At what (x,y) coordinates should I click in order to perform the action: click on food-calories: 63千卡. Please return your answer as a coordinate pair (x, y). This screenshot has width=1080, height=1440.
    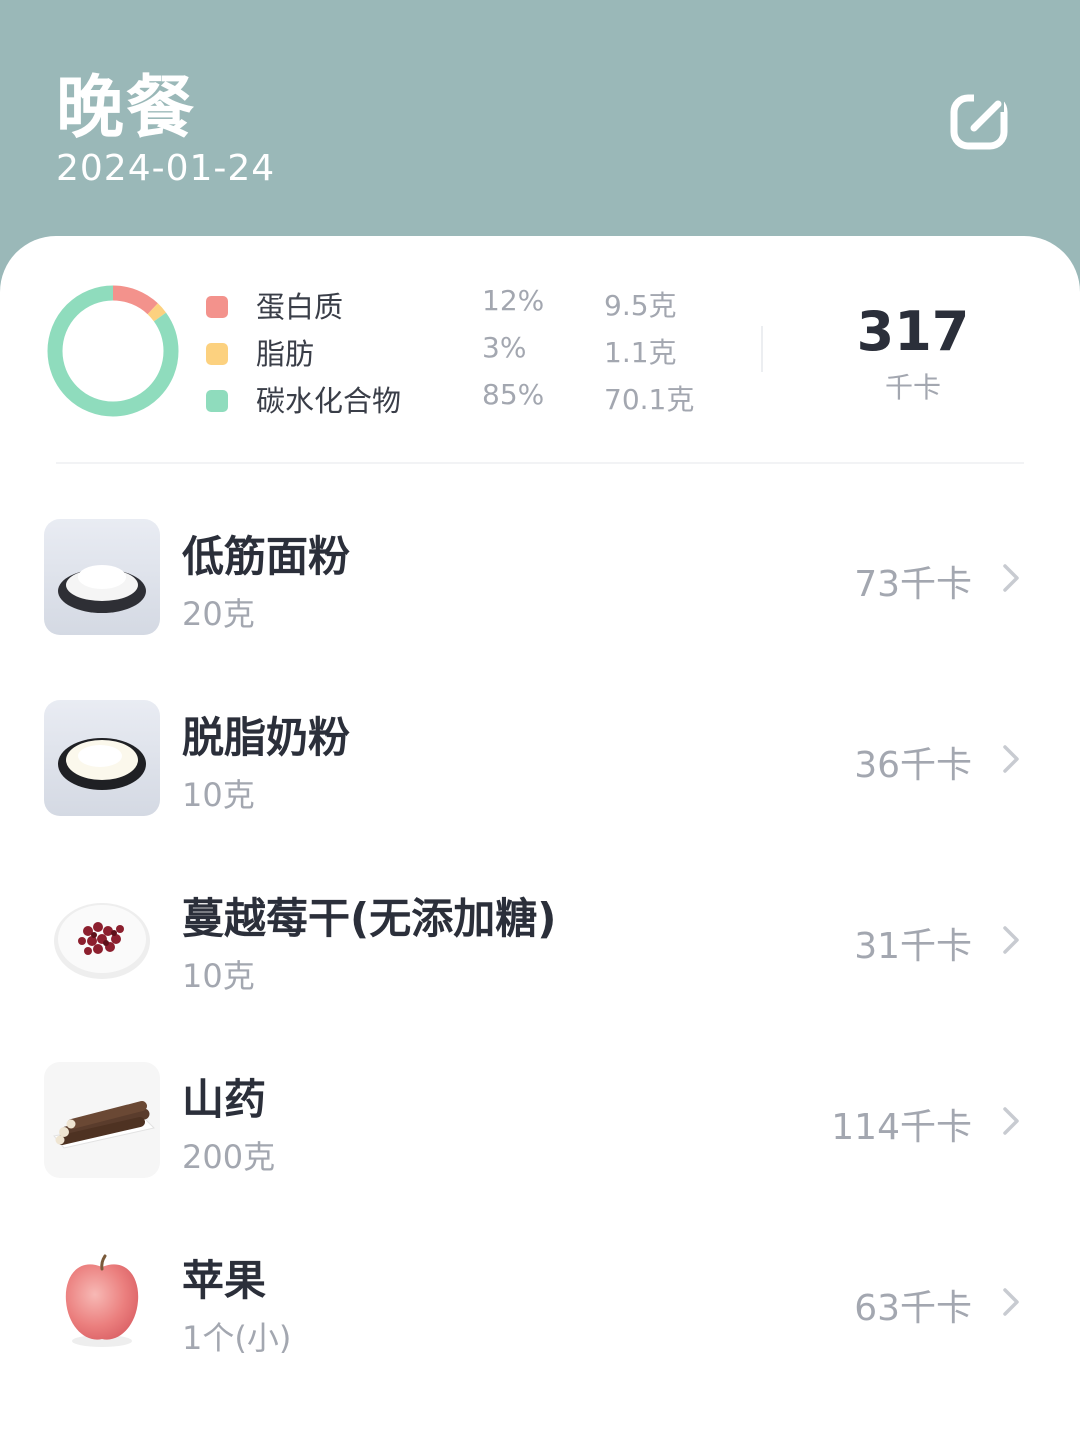
    Looking at the image, I should click on (913, 1308).